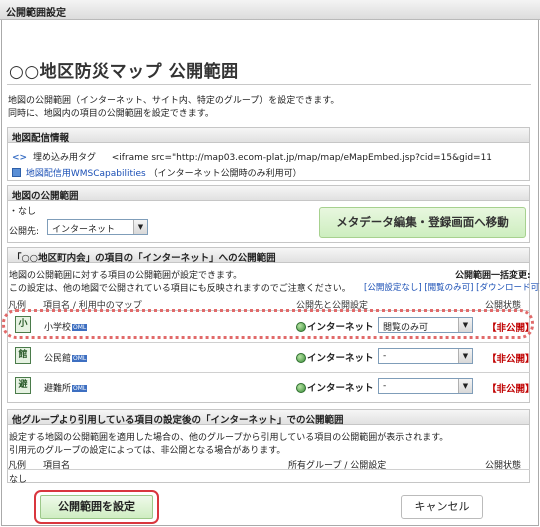  Describe the element at coordinates (268, 135) in the screenshot. I see `distribution-header: 地図配信情報` at that location.